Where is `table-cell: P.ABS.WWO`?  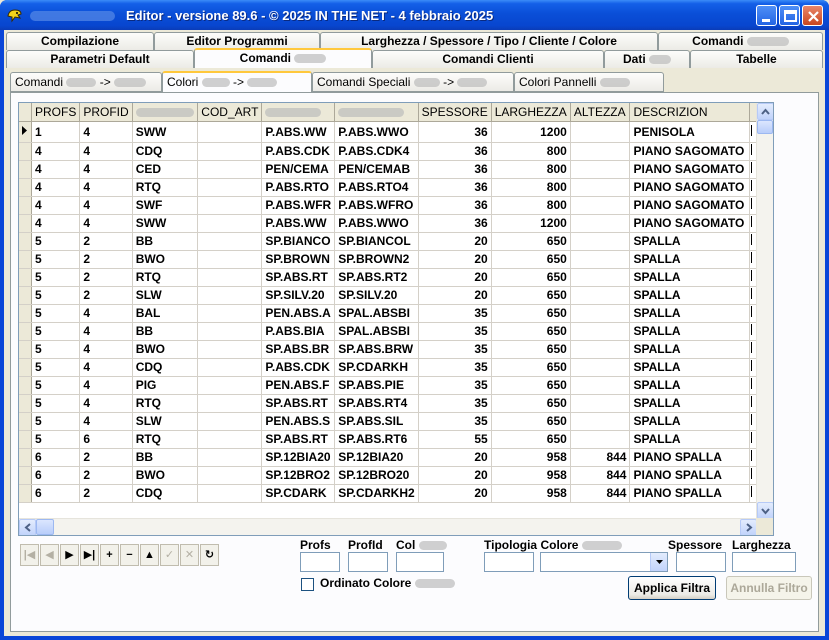 table-cell: P.ABS.WWO is located at coordinates (376, 223).